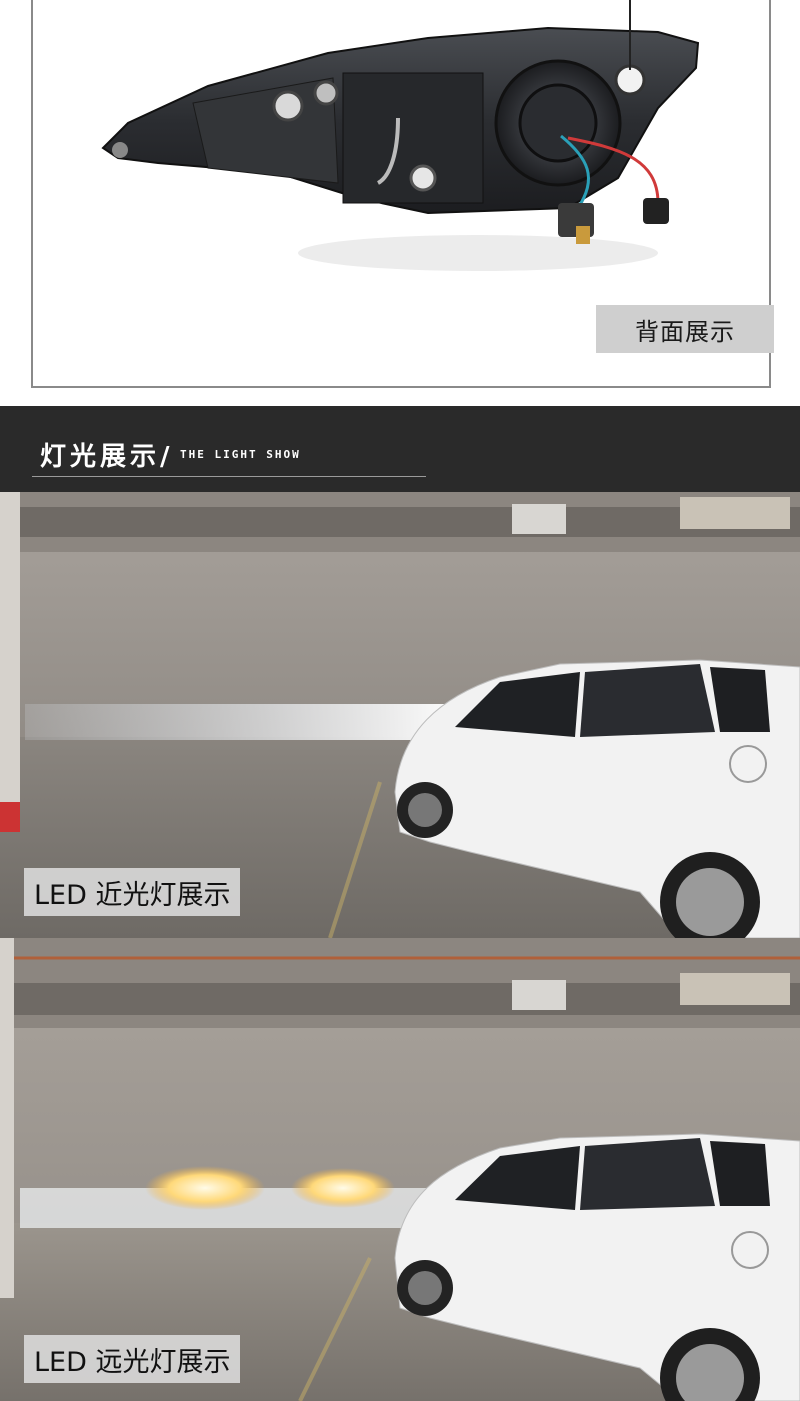 This screenshot has width=800, height=1401. What do you see at coordinates (400, 449) in the screenshot?
I see `section-header: 灯光展示/ THE LIGHT SHOW` at bounding box center [400, 449].